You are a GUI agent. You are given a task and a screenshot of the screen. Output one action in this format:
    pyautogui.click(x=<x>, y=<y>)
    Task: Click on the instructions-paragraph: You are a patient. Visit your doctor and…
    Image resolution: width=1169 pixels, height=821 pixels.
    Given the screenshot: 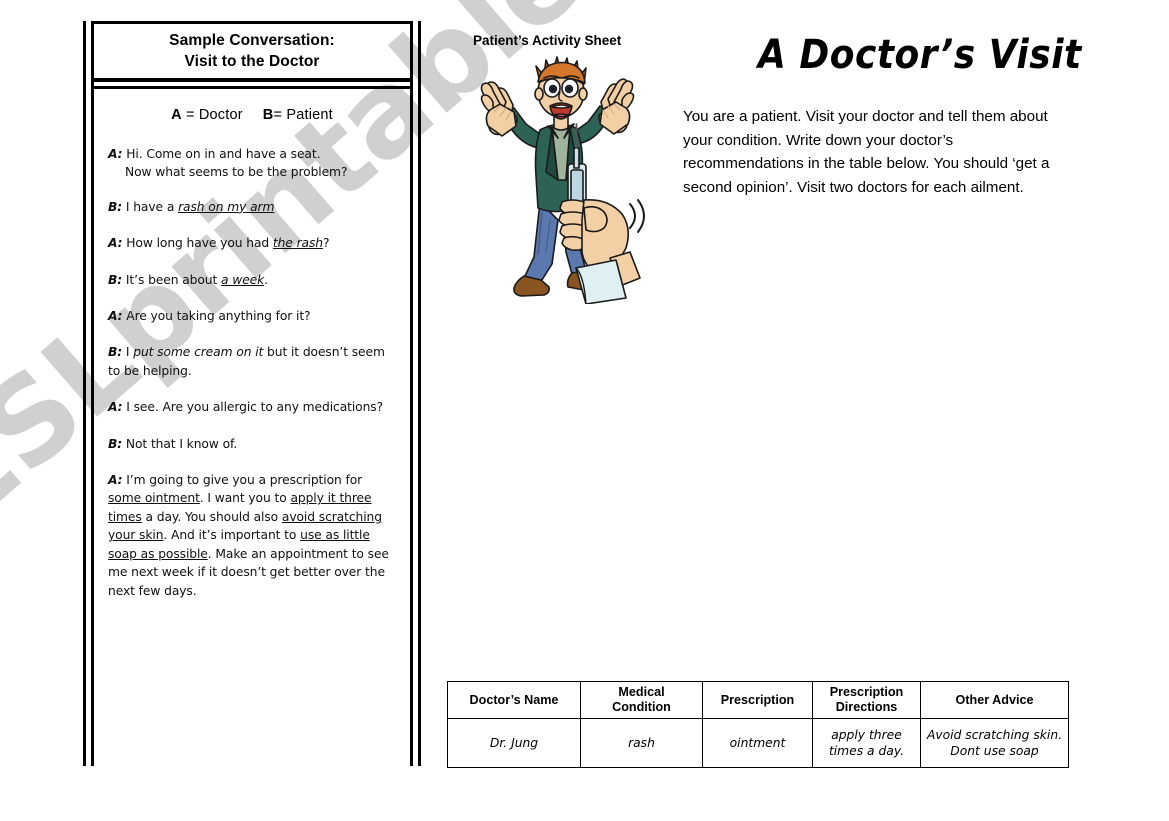 What is the action you would take?
    pyautogui.click(x=866, y=152)
    